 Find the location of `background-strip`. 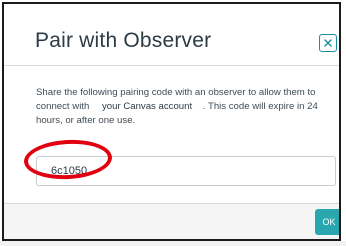

background-strip is located at coordinates (173, 243).